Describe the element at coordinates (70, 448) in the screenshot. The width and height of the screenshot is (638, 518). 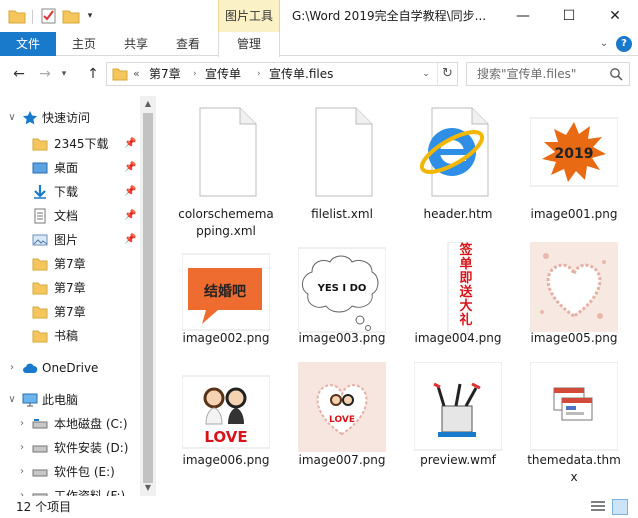
I see `nav-drive-d: › 软件安装 (D:)` at that location.